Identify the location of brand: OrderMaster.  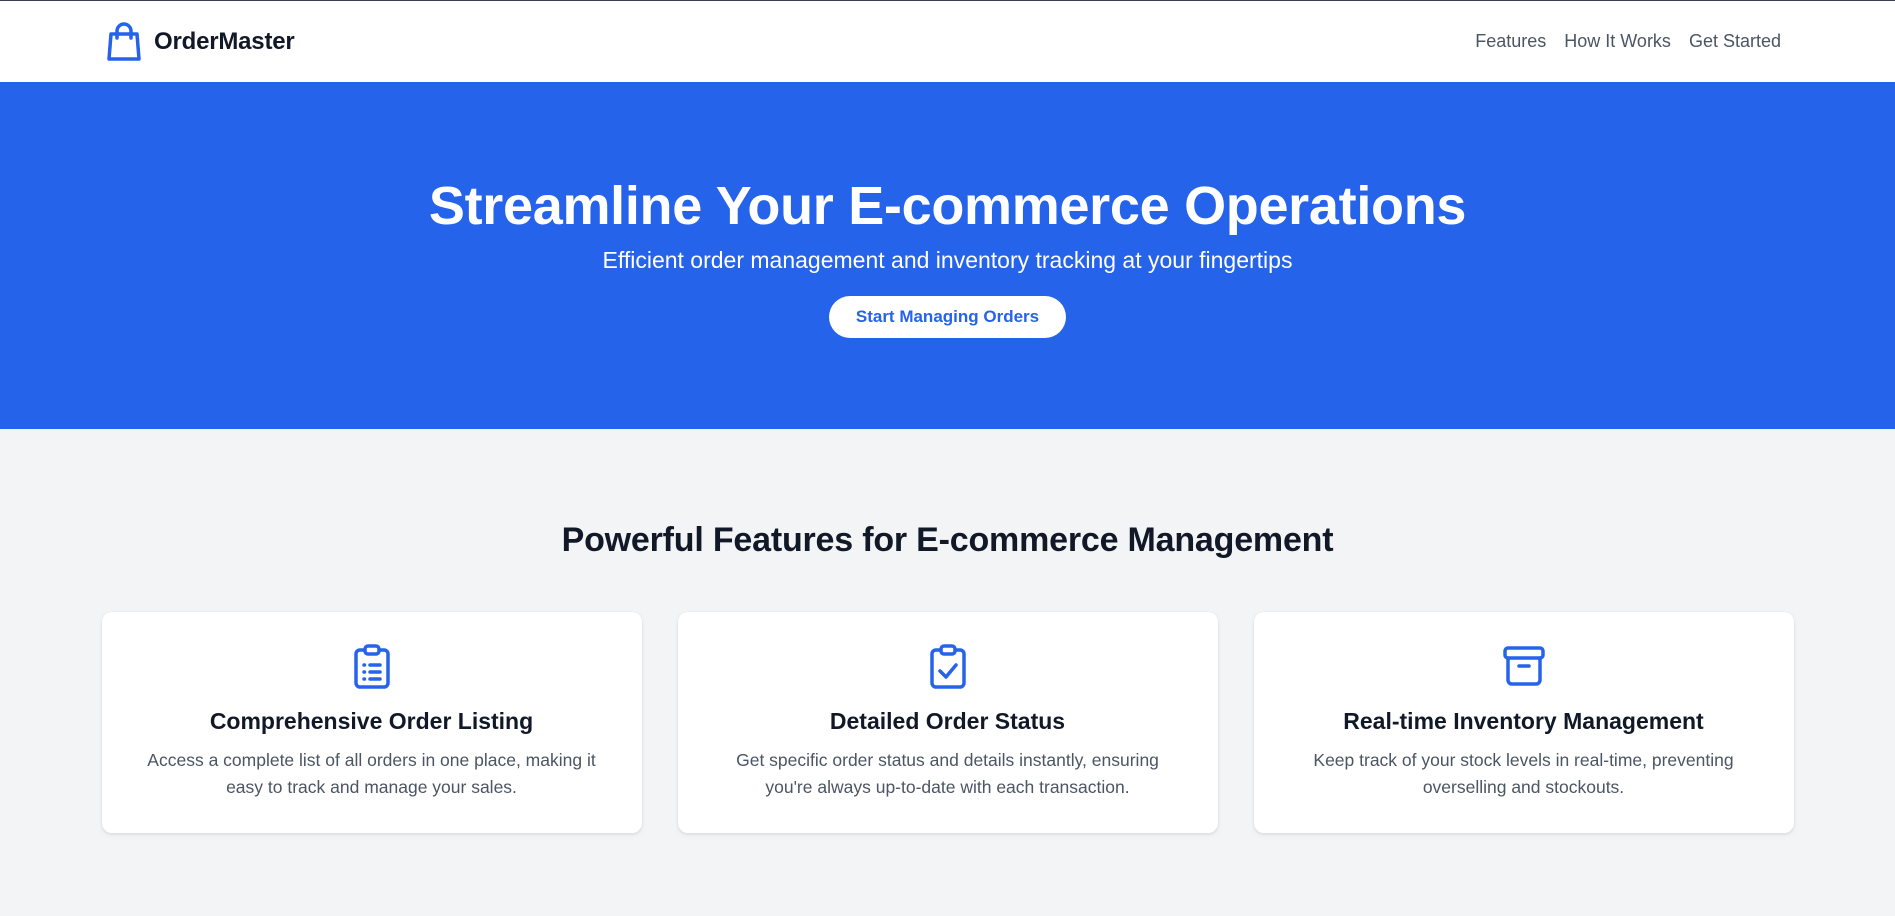
(200, 41).